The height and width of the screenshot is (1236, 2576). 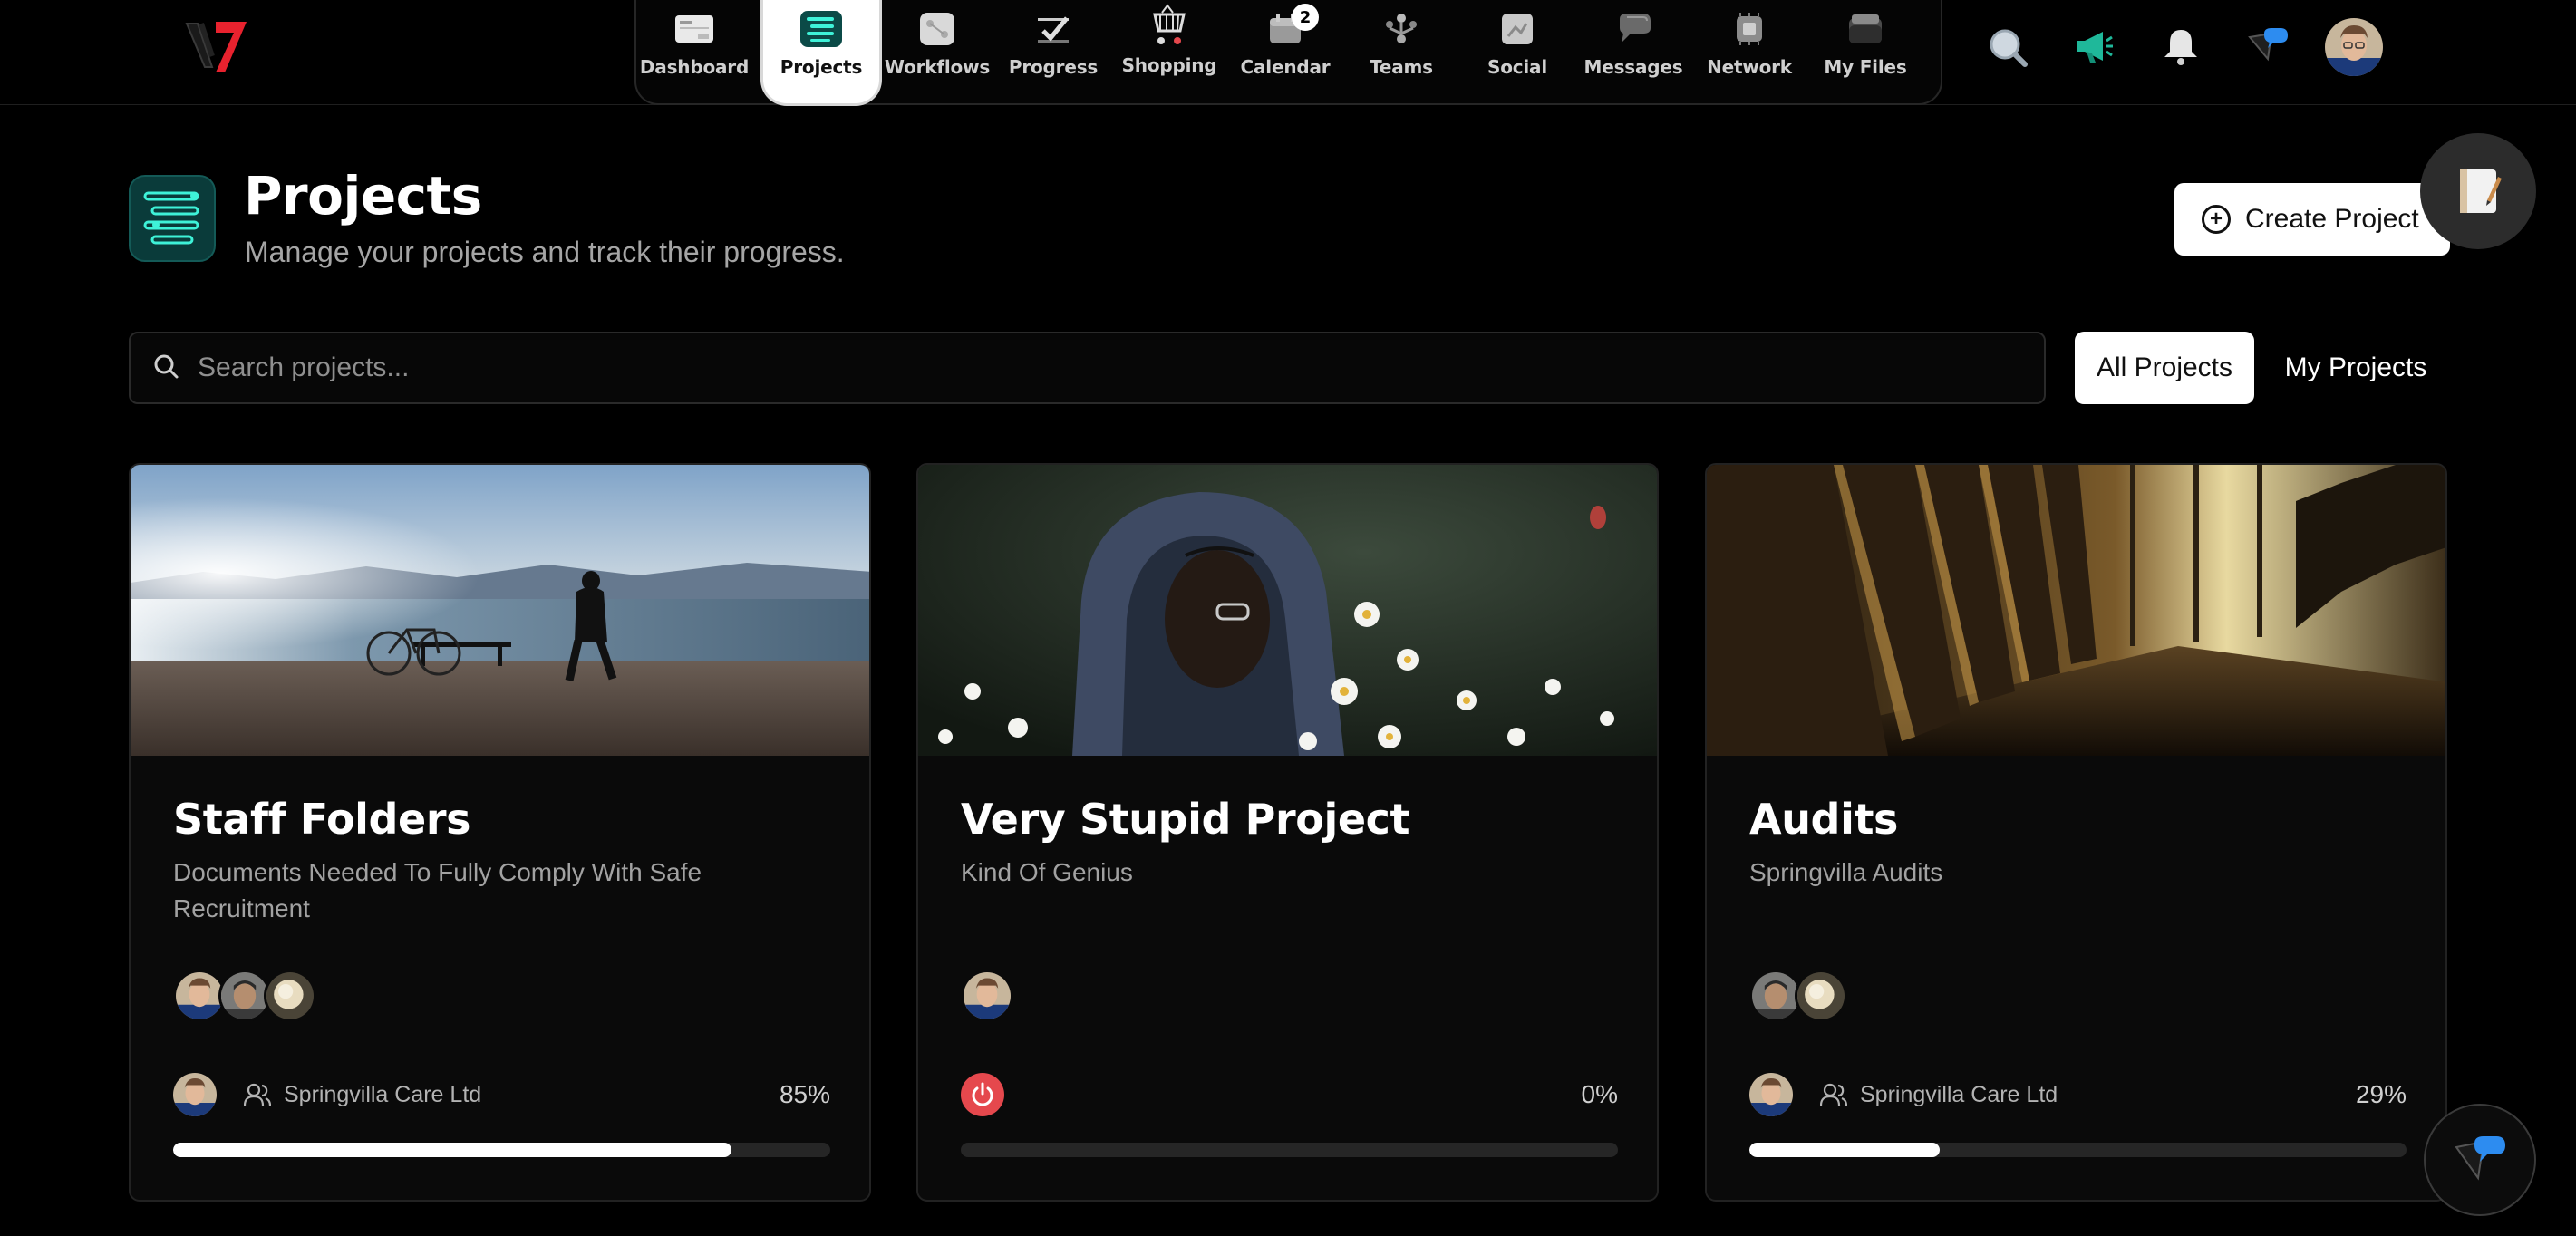 What do you see at coordinates (363, 196) in the screenshot?
I see `page-title: Projects` at bounding box center [363, 196].